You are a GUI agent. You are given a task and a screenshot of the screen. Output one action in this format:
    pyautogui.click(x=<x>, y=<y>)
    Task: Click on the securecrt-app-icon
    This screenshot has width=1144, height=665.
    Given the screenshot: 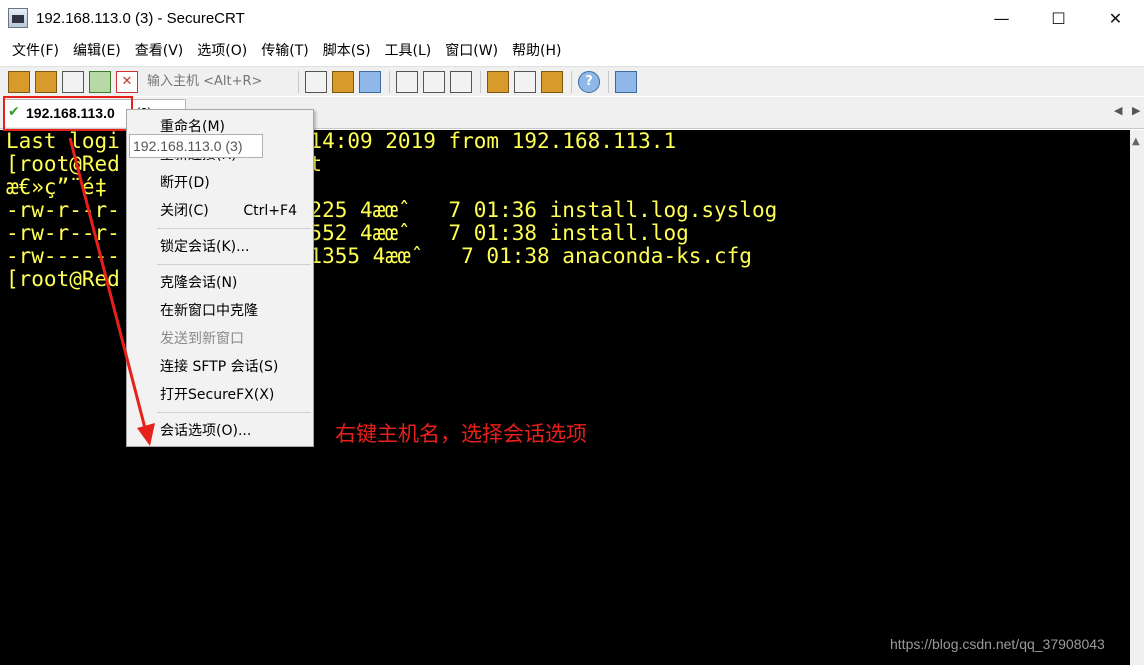 What is the action you would take?
    pyautogui.click(x=18, y=18)
    